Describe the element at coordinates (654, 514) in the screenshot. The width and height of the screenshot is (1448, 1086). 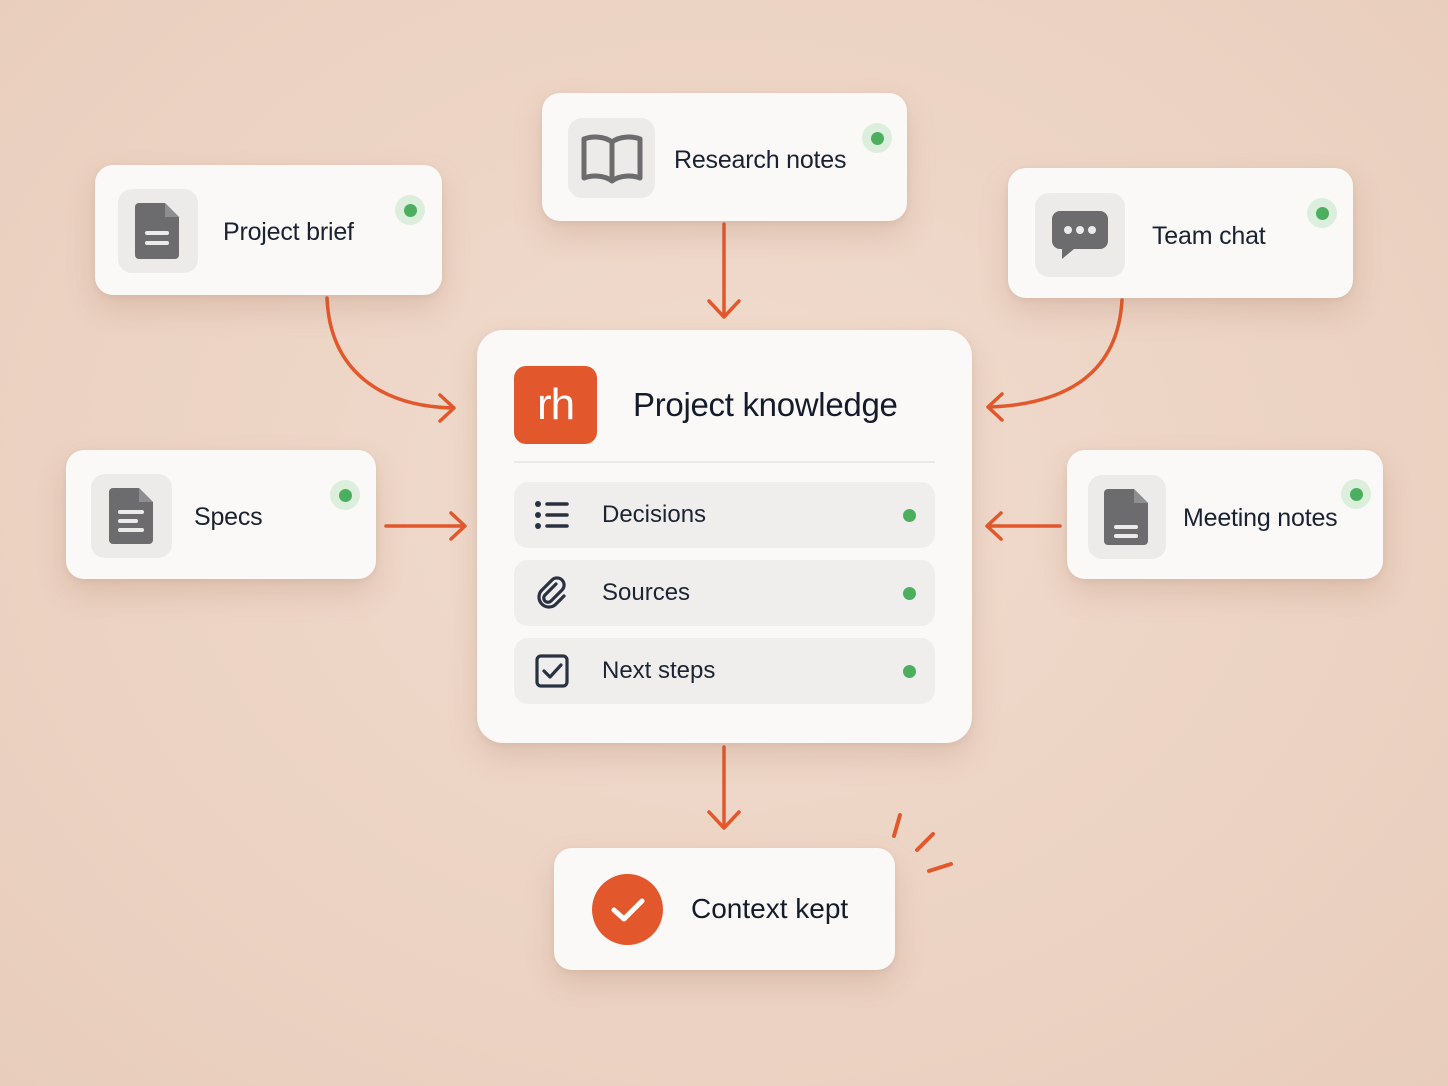
I see `row-label: Decisions` at that location.